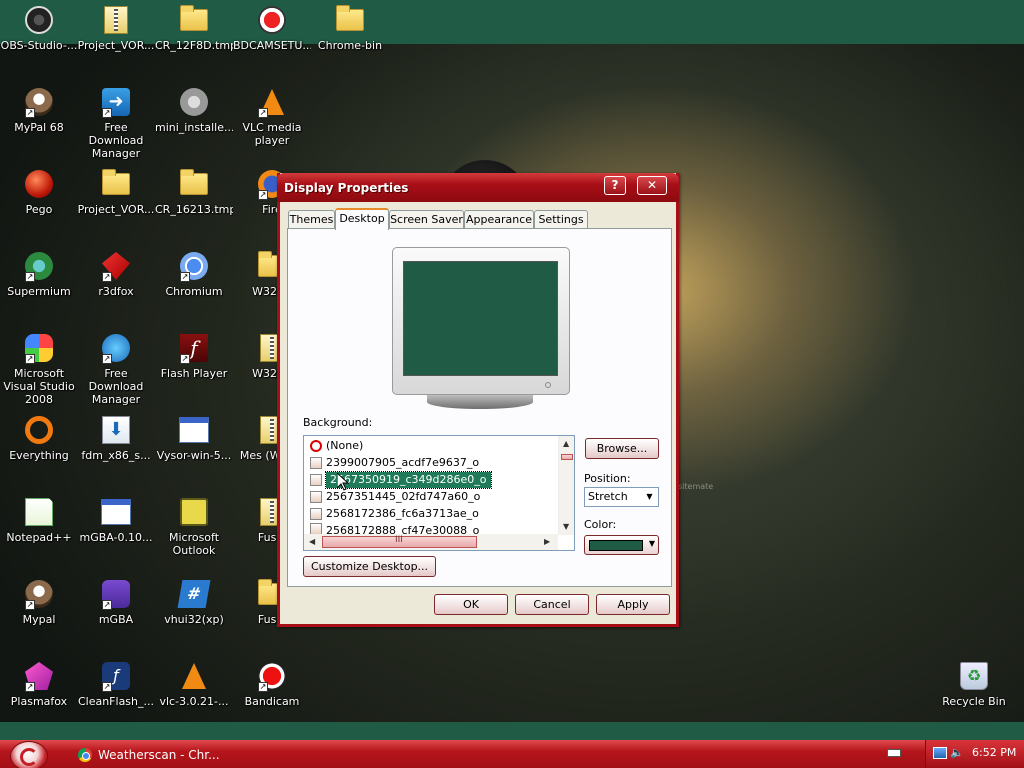  What do you see at coordinates (116, 348) in the screenshot?
I see `fdm-icon: ↗` at bounding box center [116, 348].